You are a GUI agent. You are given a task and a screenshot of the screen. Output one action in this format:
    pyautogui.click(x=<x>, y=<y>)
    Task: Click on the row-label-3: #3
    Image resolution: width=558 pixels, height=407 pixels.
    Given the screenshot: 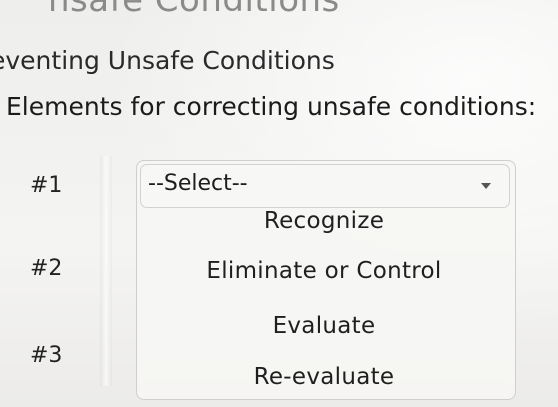 What is the action you would take?
    pyautogui.click(x=46, y=355)
    